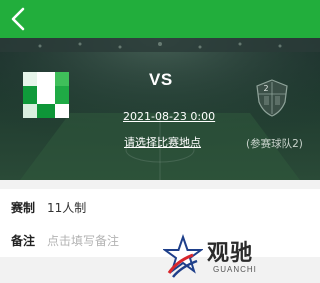  What do you see at coordinates (23, 241) in the screenshot?
I see `notes-label: 备注` at bounding box center [23, 241].